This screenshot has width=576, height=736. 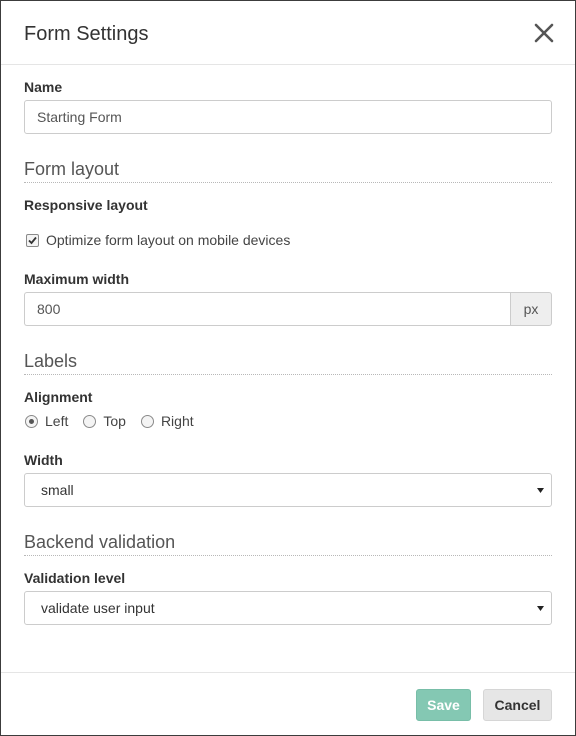 What do you see at coordinates (77, 279) in the screenshot?
I see `max-width-label: Maximum width` at bounding box center [77, 279].